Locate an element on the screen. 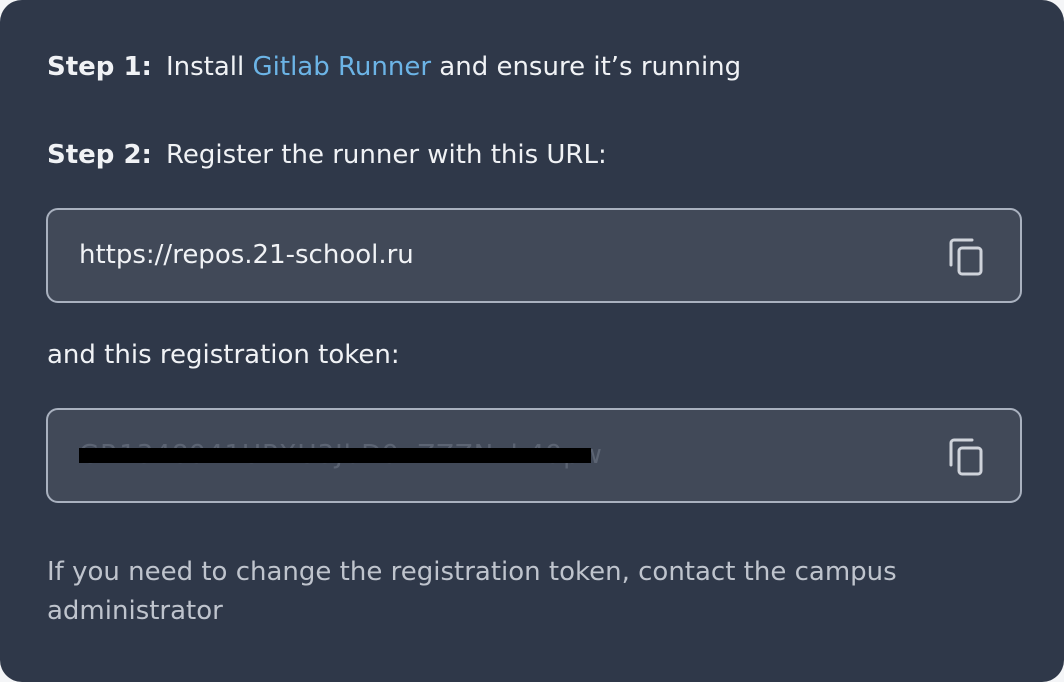 Image resolution: width=1064 pixels, height=682 pixels. step-1-text-after: and ensure it’s running is located at coordinates (590, 67).